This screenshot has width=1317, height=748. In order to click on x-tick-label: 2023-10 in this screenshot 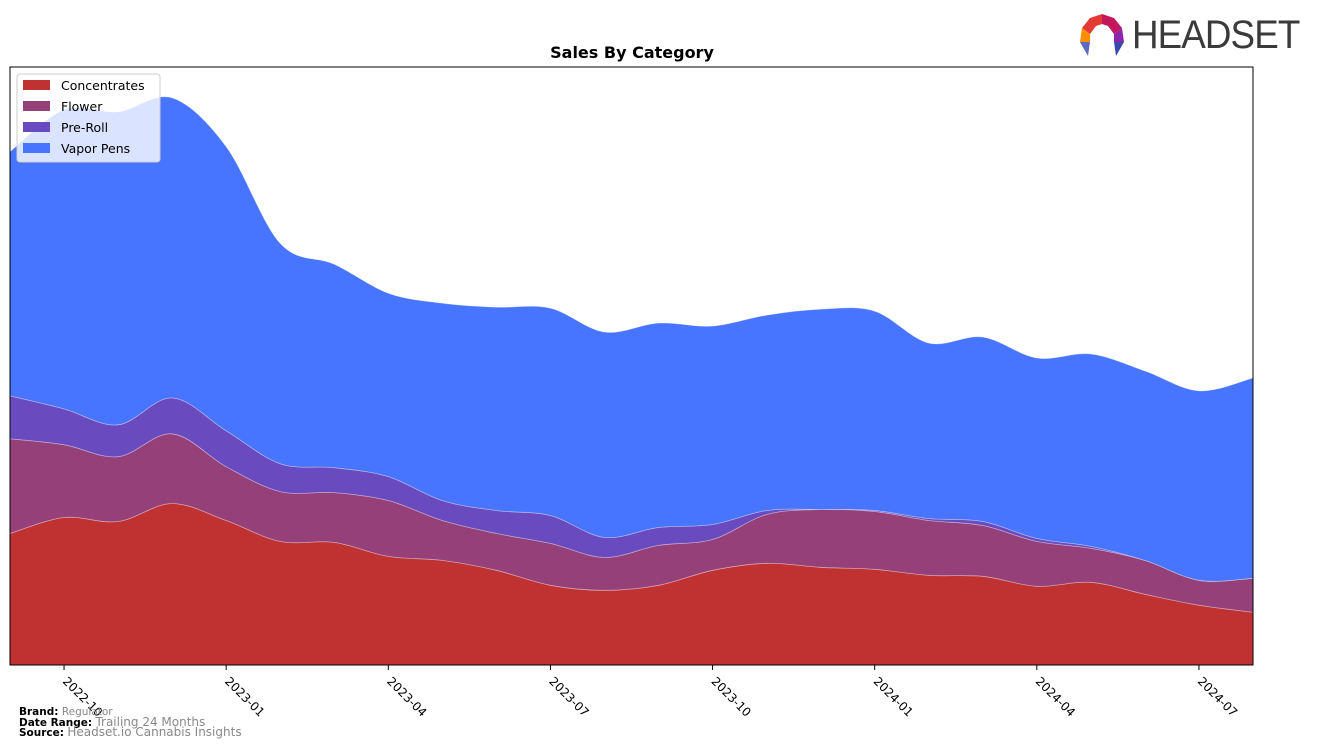, I will do `click(730, 696)`.